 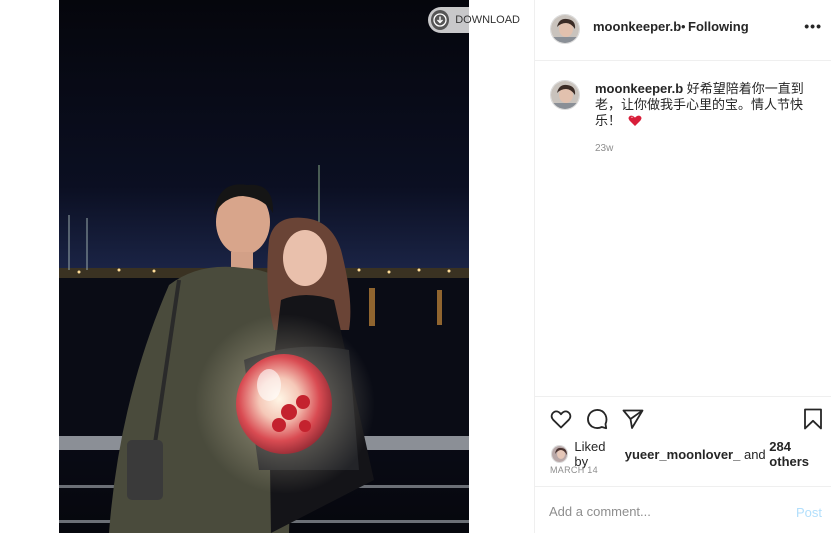 I want to click on following-button: Following, so click(x=718, y=26).